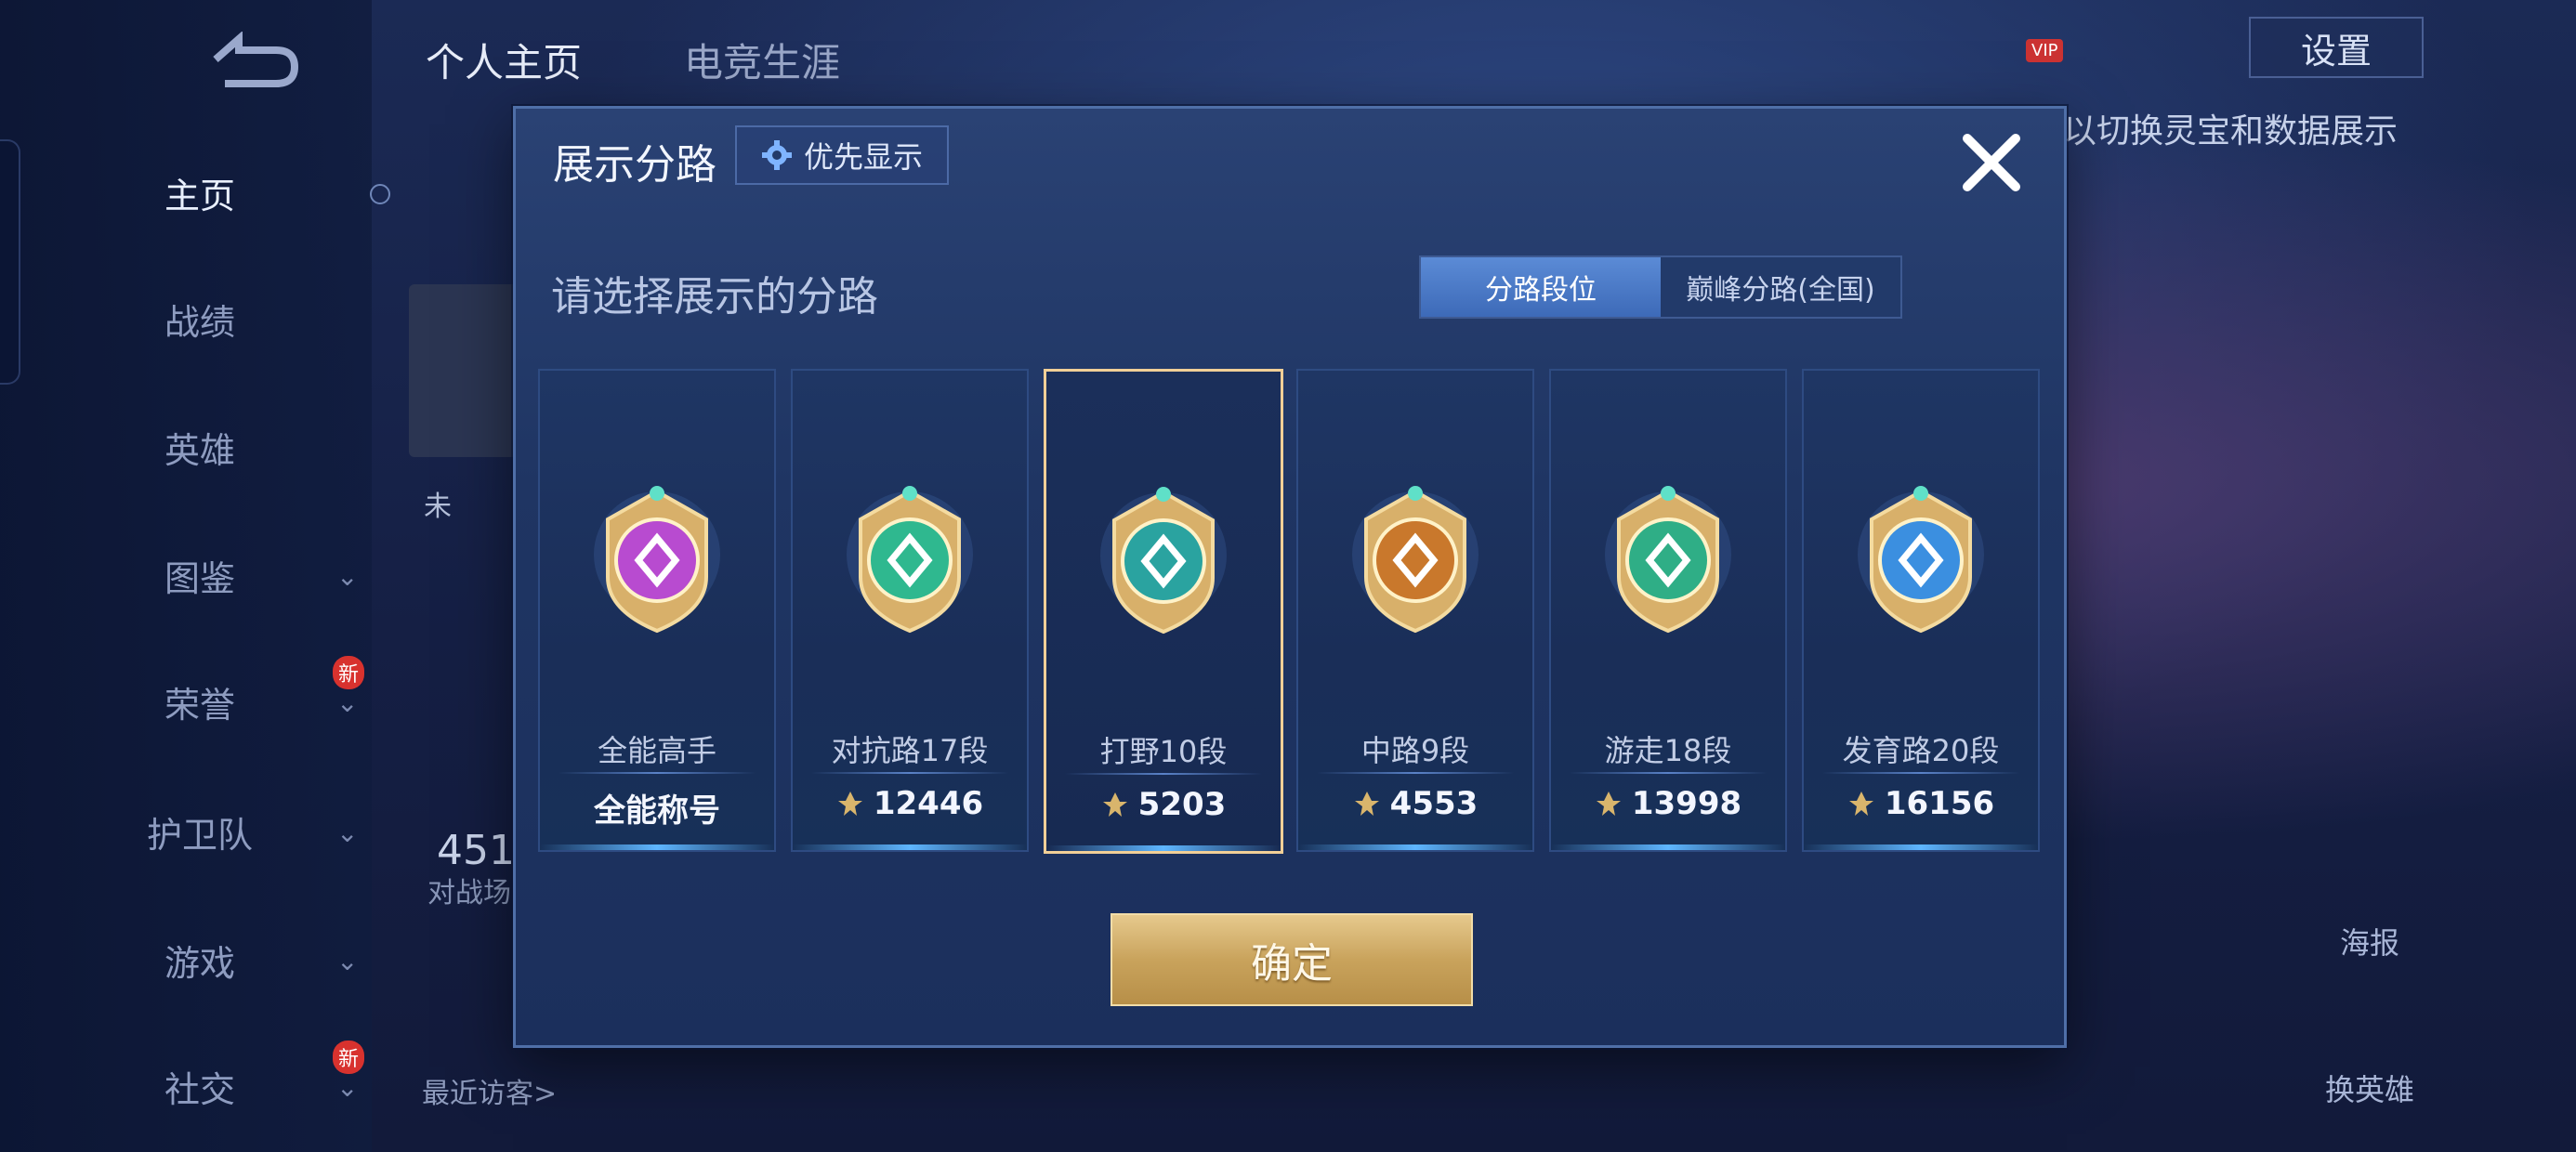 This screenshot has width=2576, height=1152. Describe the element at coordinates (2369, 941) in the screenshot. I see `poster-button: 海报` at that location.